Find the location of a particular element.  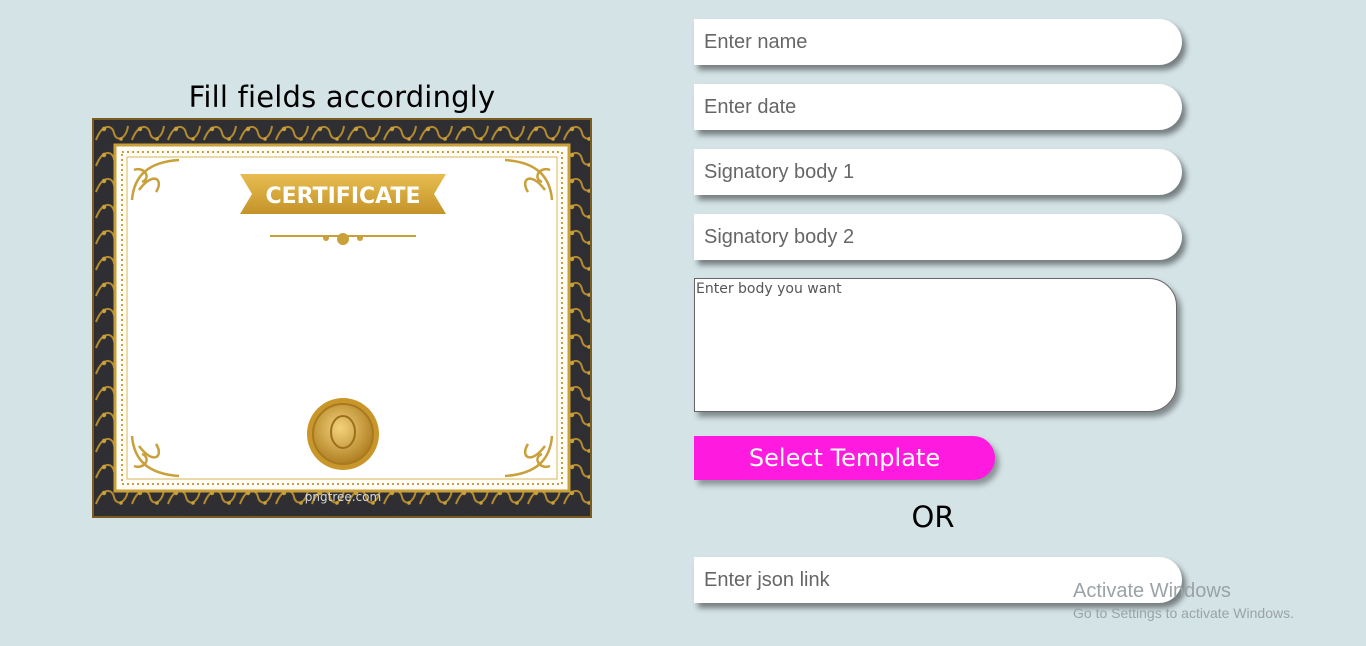

certificate-body-textarea is located at coordinates (935, 345).